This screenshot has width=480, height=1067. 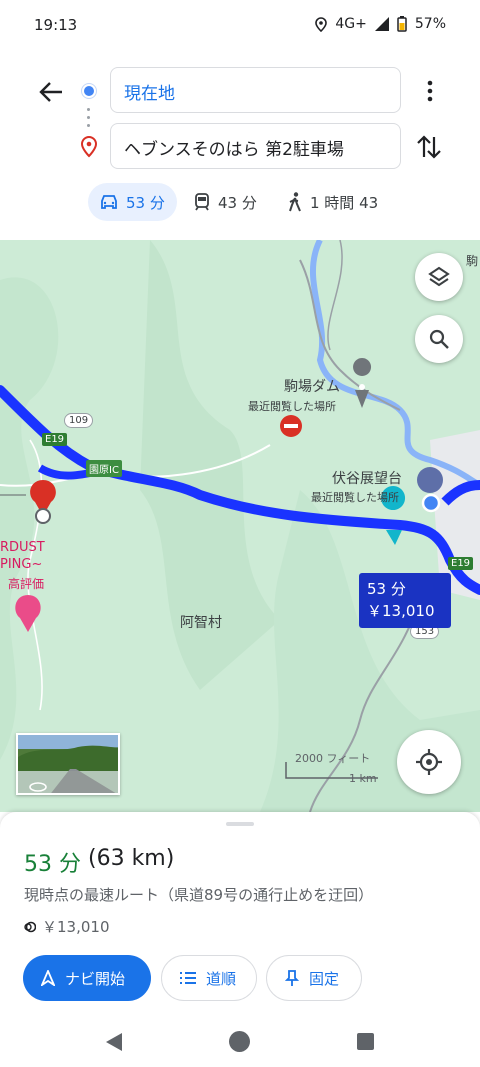 I want to click on nav-home-icon, so click(x=239, y=1041).